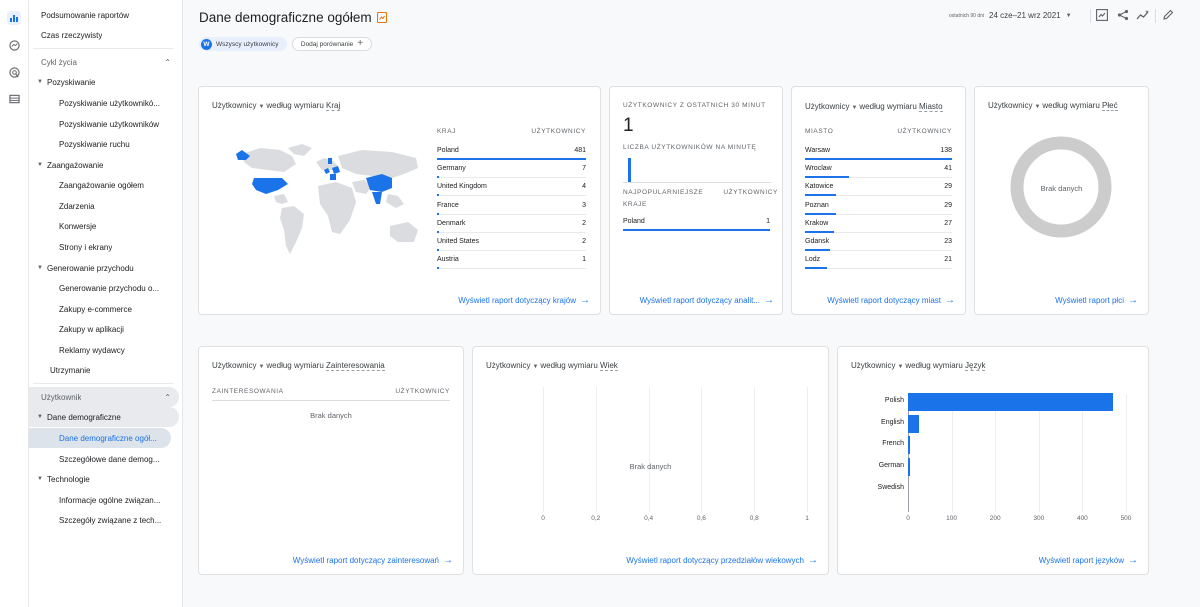 The height and width of the screenshot is (607, 1200). I want to click on country-report-link: Wyświetl raport dotyczący krajów →, so click(524, 300).